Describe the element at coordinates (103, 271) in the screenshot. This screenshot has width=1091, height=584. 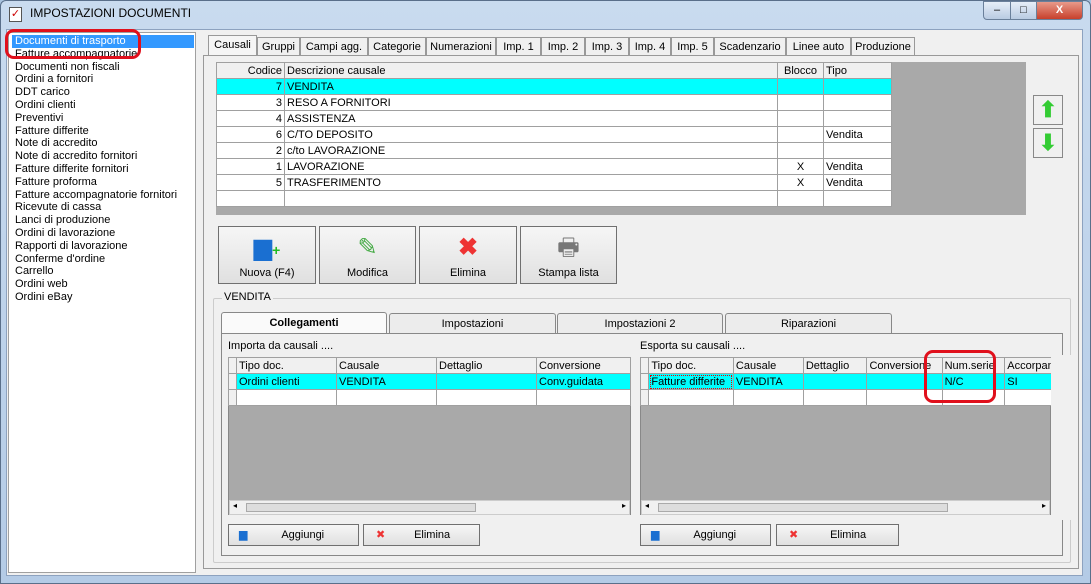
I see `list-item: Carrello` at that location.